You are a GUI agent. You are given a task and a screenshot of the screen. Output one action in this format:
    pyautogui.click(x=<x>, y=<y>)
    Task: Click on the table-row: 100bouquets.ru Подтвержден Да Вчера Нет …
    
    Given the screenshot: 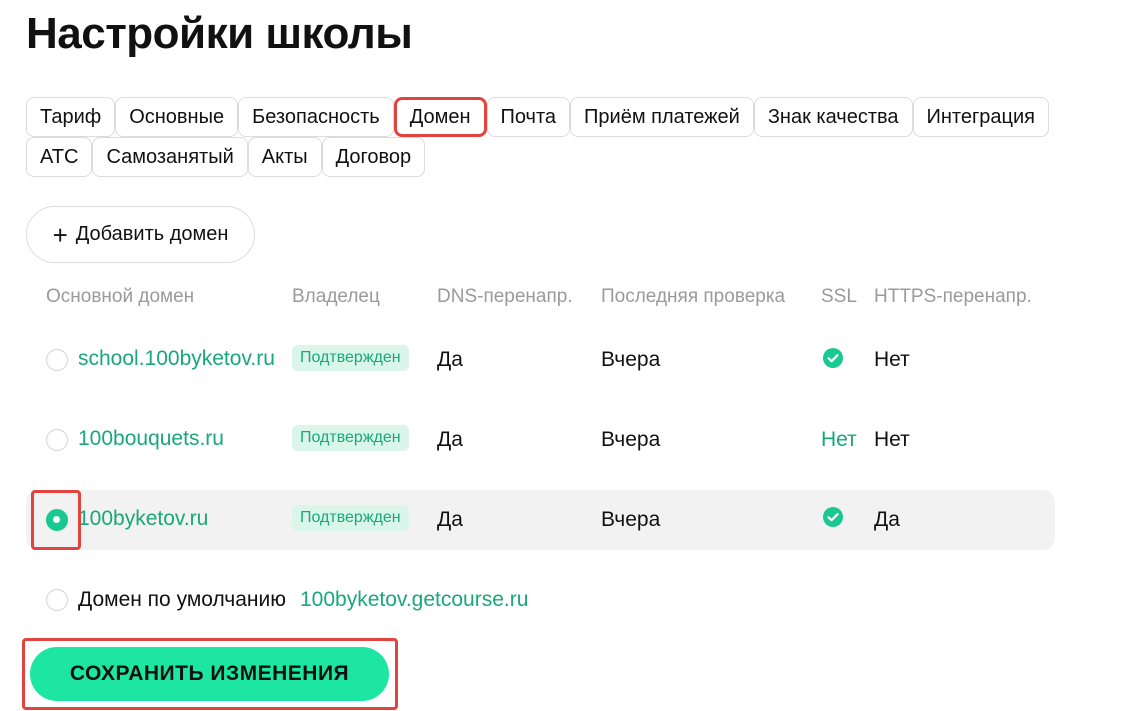 What is the action you would take?
    pyautogui.click(x=540, y=440)
    